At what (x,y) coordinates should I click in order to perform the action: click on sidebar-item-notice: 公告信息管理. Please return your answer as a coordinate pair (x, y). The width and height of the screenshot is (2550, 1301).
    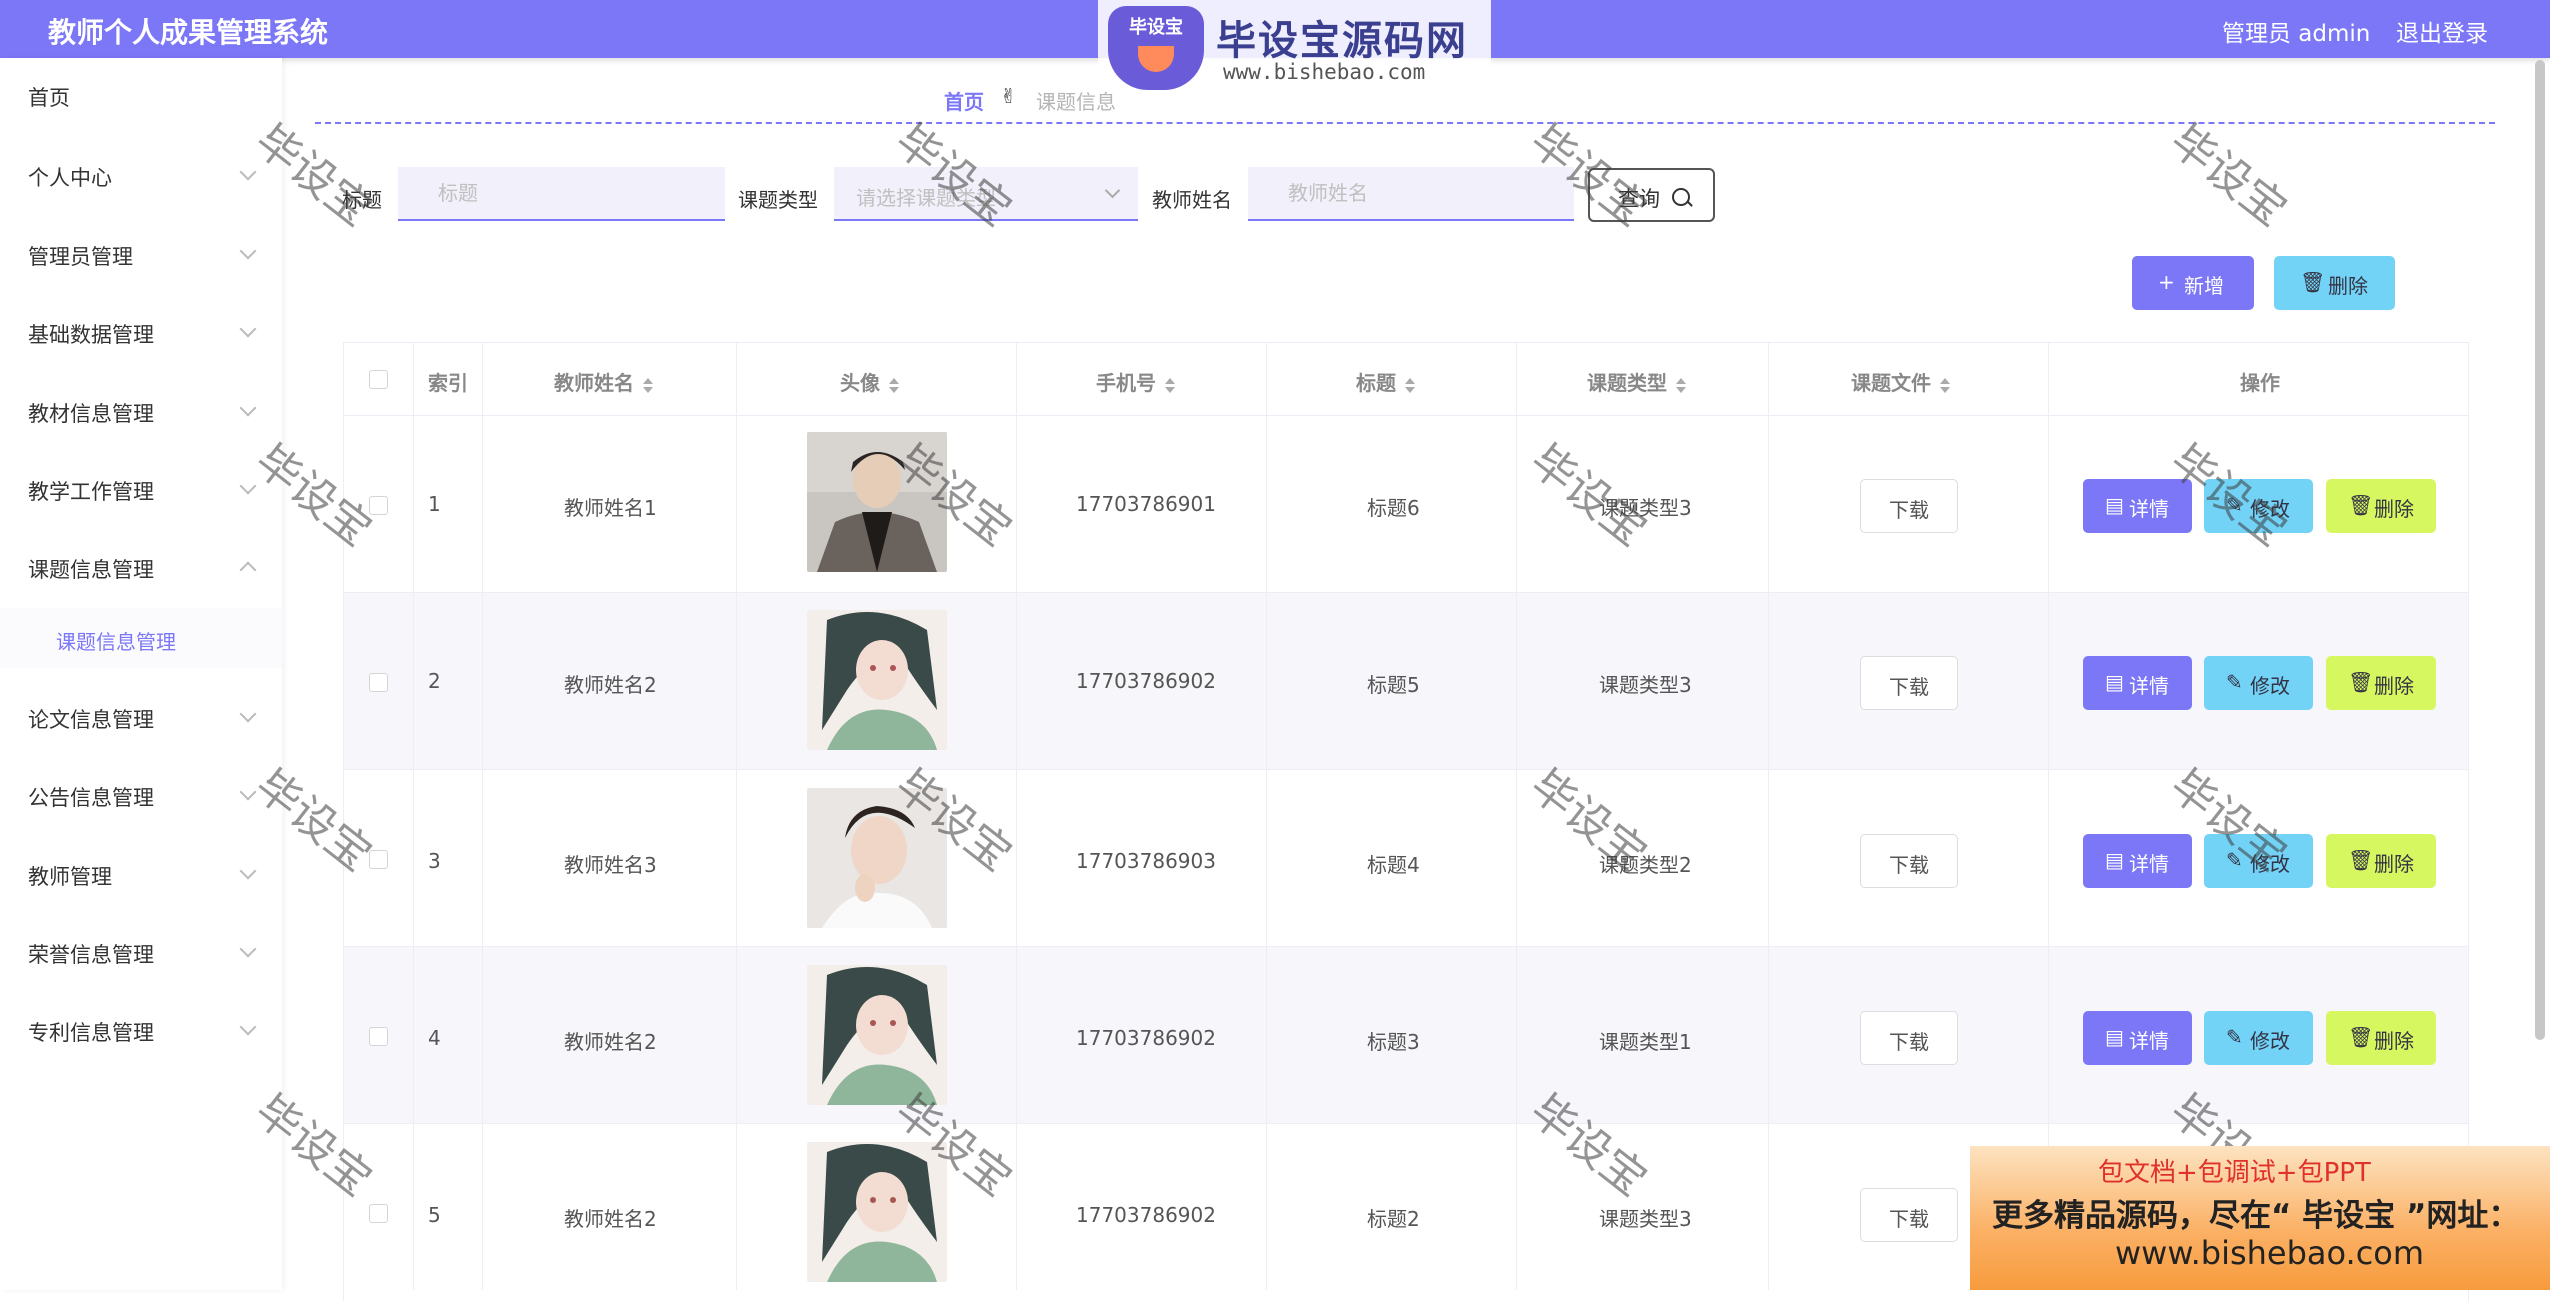
    Looking at the image, I should click on (141, 794).